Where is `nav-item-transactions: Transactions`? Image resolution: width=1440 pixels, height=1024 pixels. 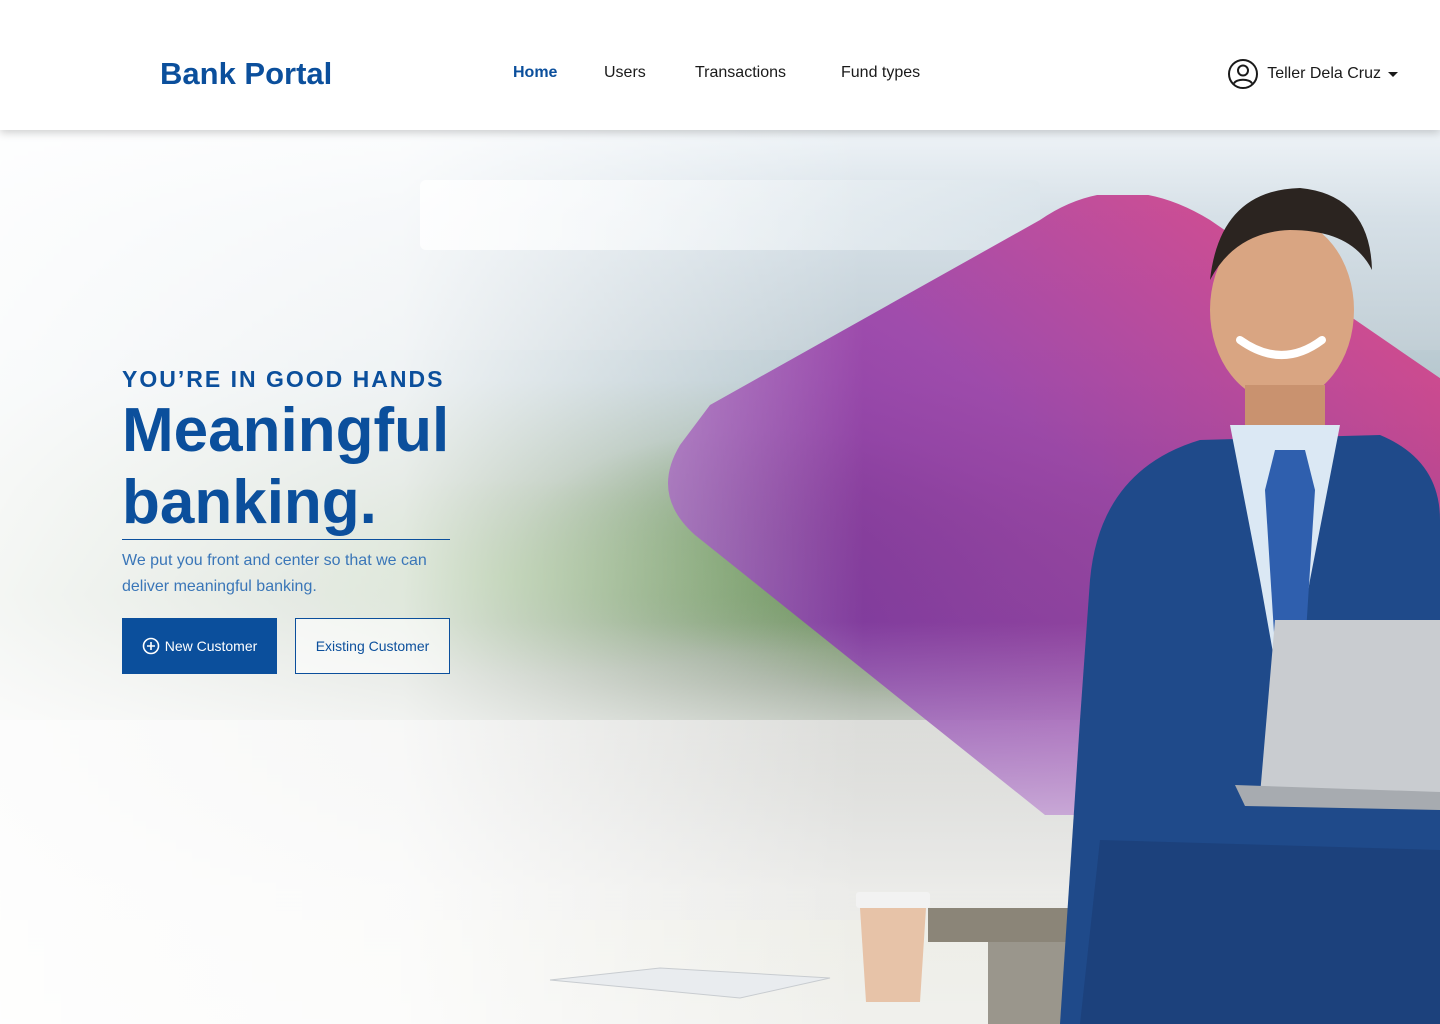 nav-item-transactions: Transactions is located at coordinates (740, 73).